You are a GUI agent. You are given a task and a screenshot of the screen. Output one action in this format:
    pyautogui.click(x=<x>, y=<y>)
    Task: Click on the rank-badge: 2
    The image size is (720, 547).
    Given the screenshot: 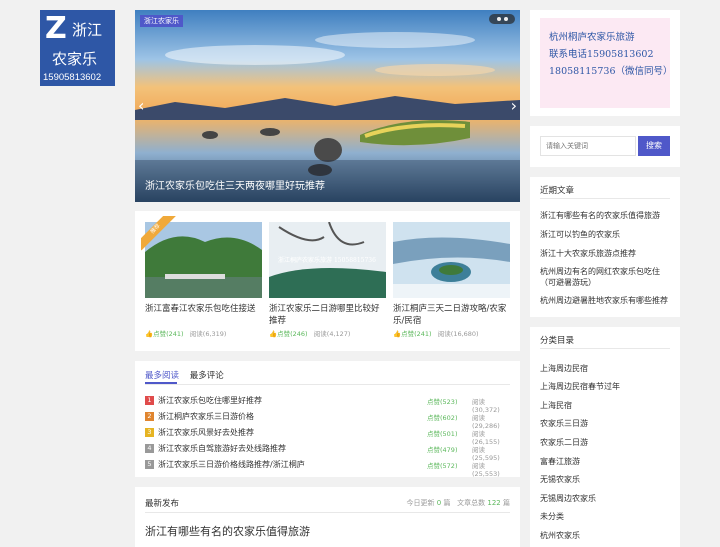 What is the action you would take?
    pyautogui.click(x=149, y=416)
    